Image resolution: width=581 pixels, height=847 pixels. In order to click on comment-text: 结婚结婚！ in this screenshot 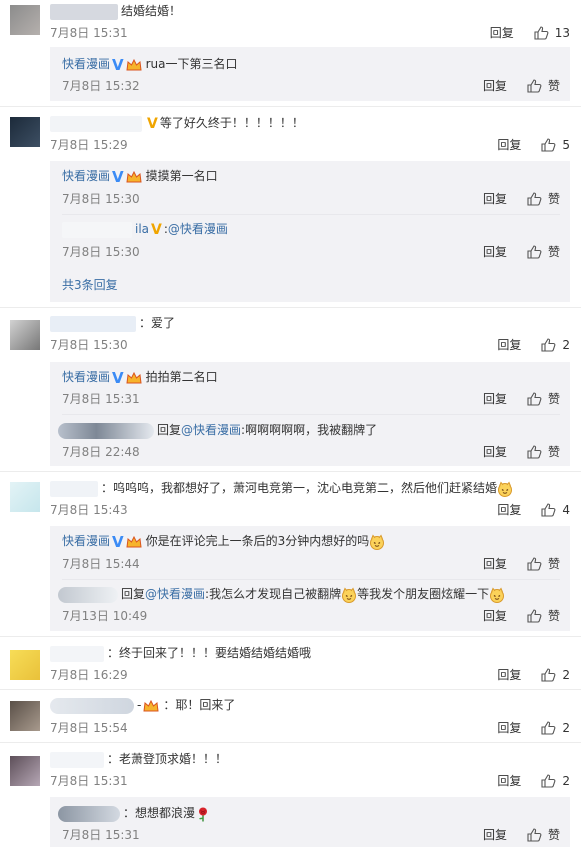, I will do `click(151, 11)`.